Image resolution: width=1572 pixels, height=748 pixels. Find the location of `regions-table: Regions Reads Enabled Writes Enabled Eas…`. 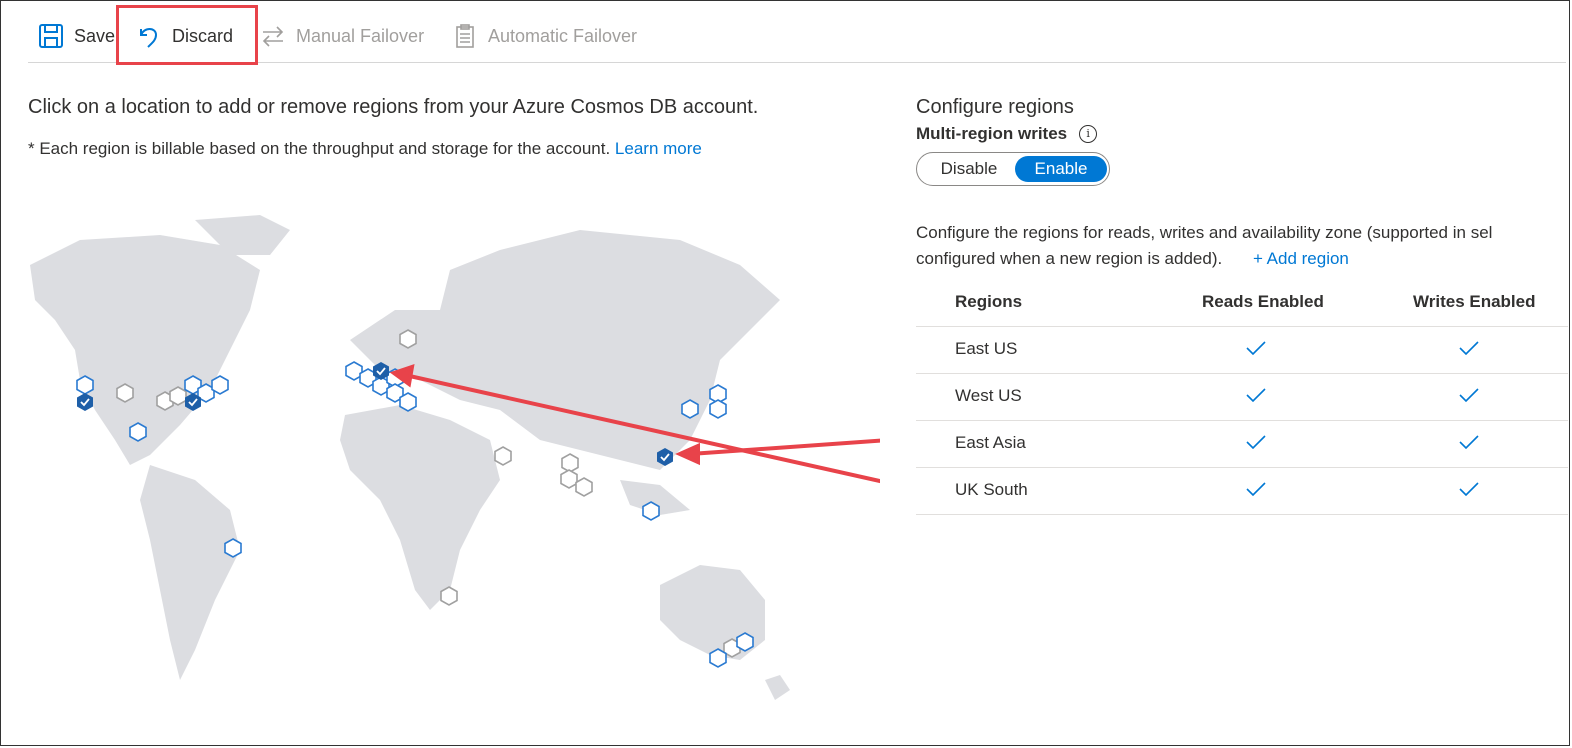

regions-table: Regions Reads Enabled Writes Enabled Eas… is located at coordinates (1242, 397).